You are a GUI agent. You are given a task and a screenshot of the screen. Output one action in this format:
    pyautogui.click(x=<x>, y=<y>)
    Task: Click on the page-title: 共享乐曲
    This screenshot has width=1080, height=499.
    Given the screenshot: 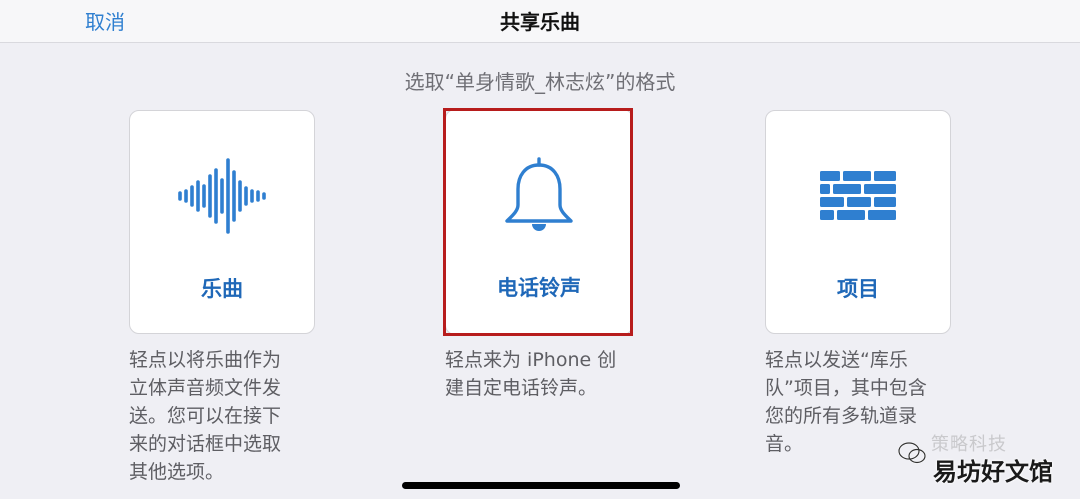 What is the action you would take?
    pyautogui.click(x=540, y=22)
    